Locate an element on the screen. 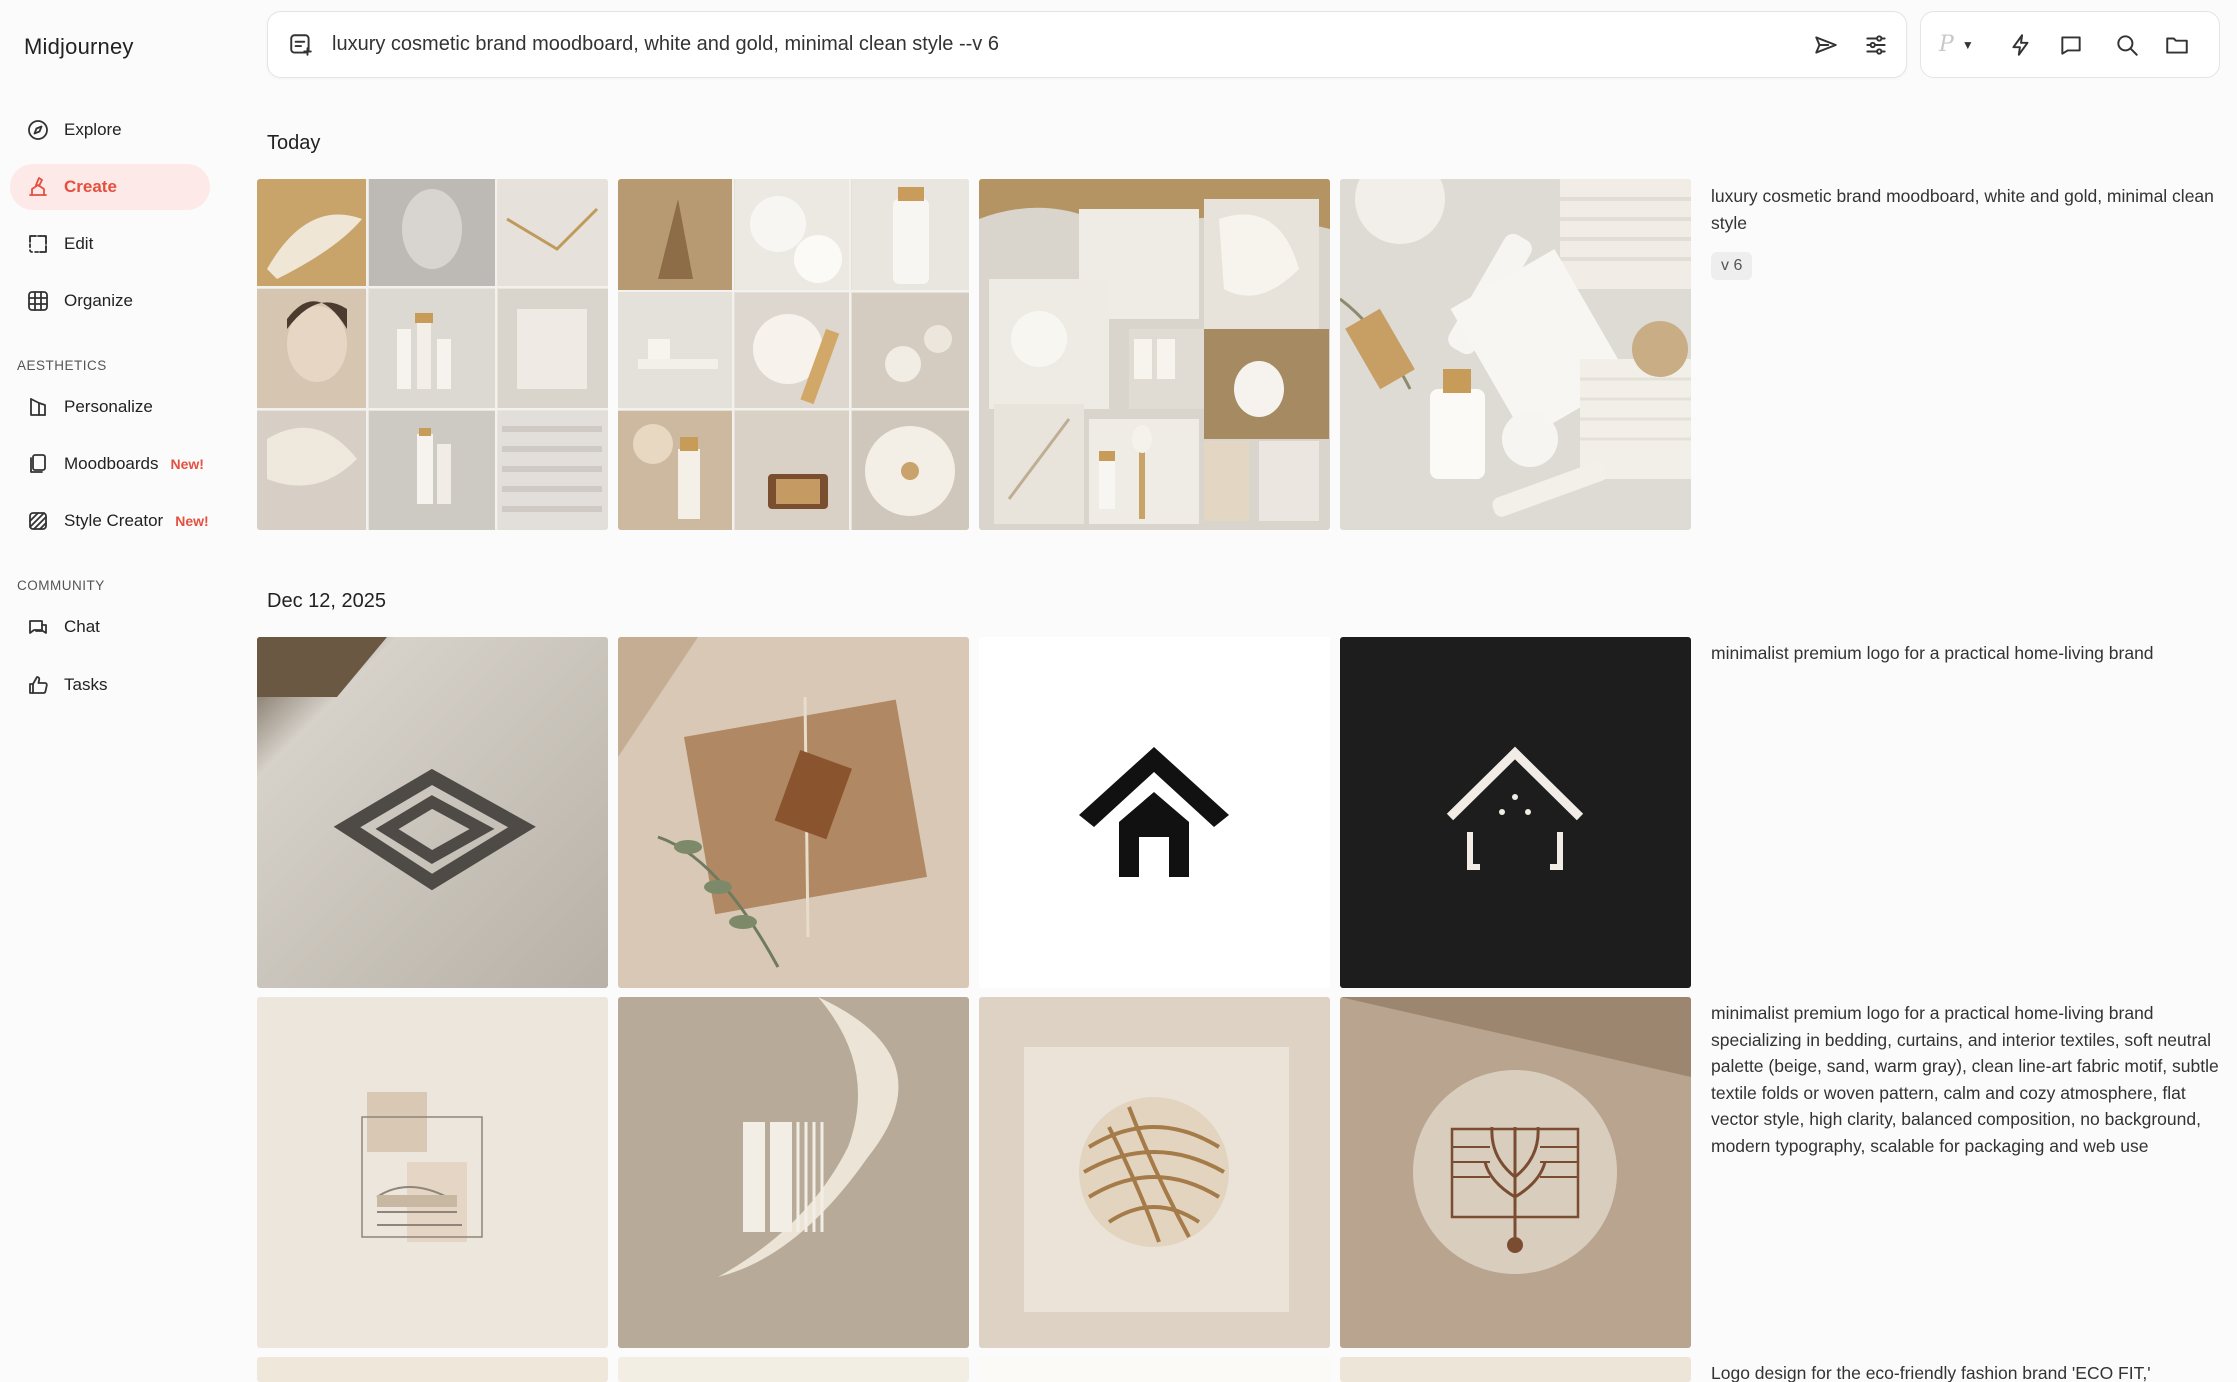 Image resolution: width=2237 pixels, height=1382 pixels. sidebar-item-moodboards: Moodboards New! is located at coordinates (120, 464).